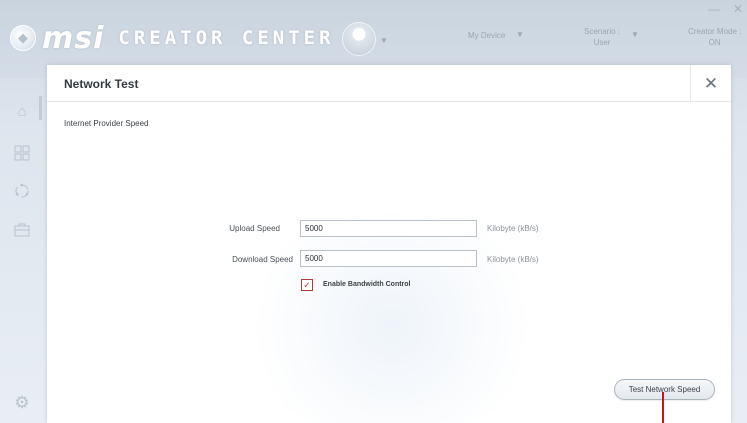  I want to click on test-network-speed-label: Test Network Speed, so click(664, 389).